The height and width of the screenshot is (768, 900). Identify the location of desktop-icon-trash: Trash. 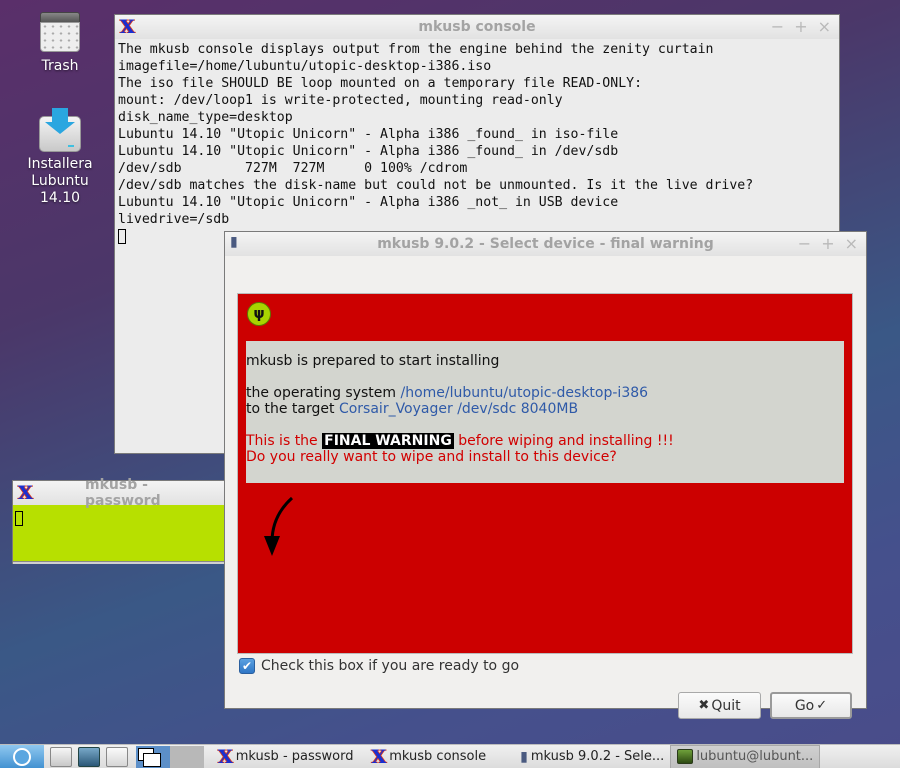
(60, 43).